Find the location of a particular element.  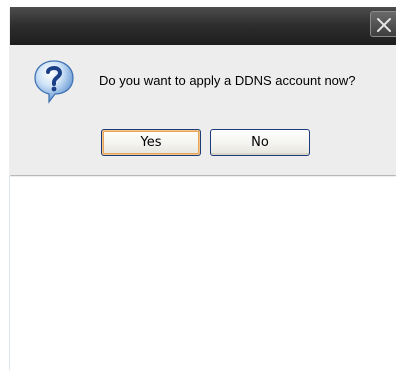

yes-button: Yes is located at coordinates (151, 142).